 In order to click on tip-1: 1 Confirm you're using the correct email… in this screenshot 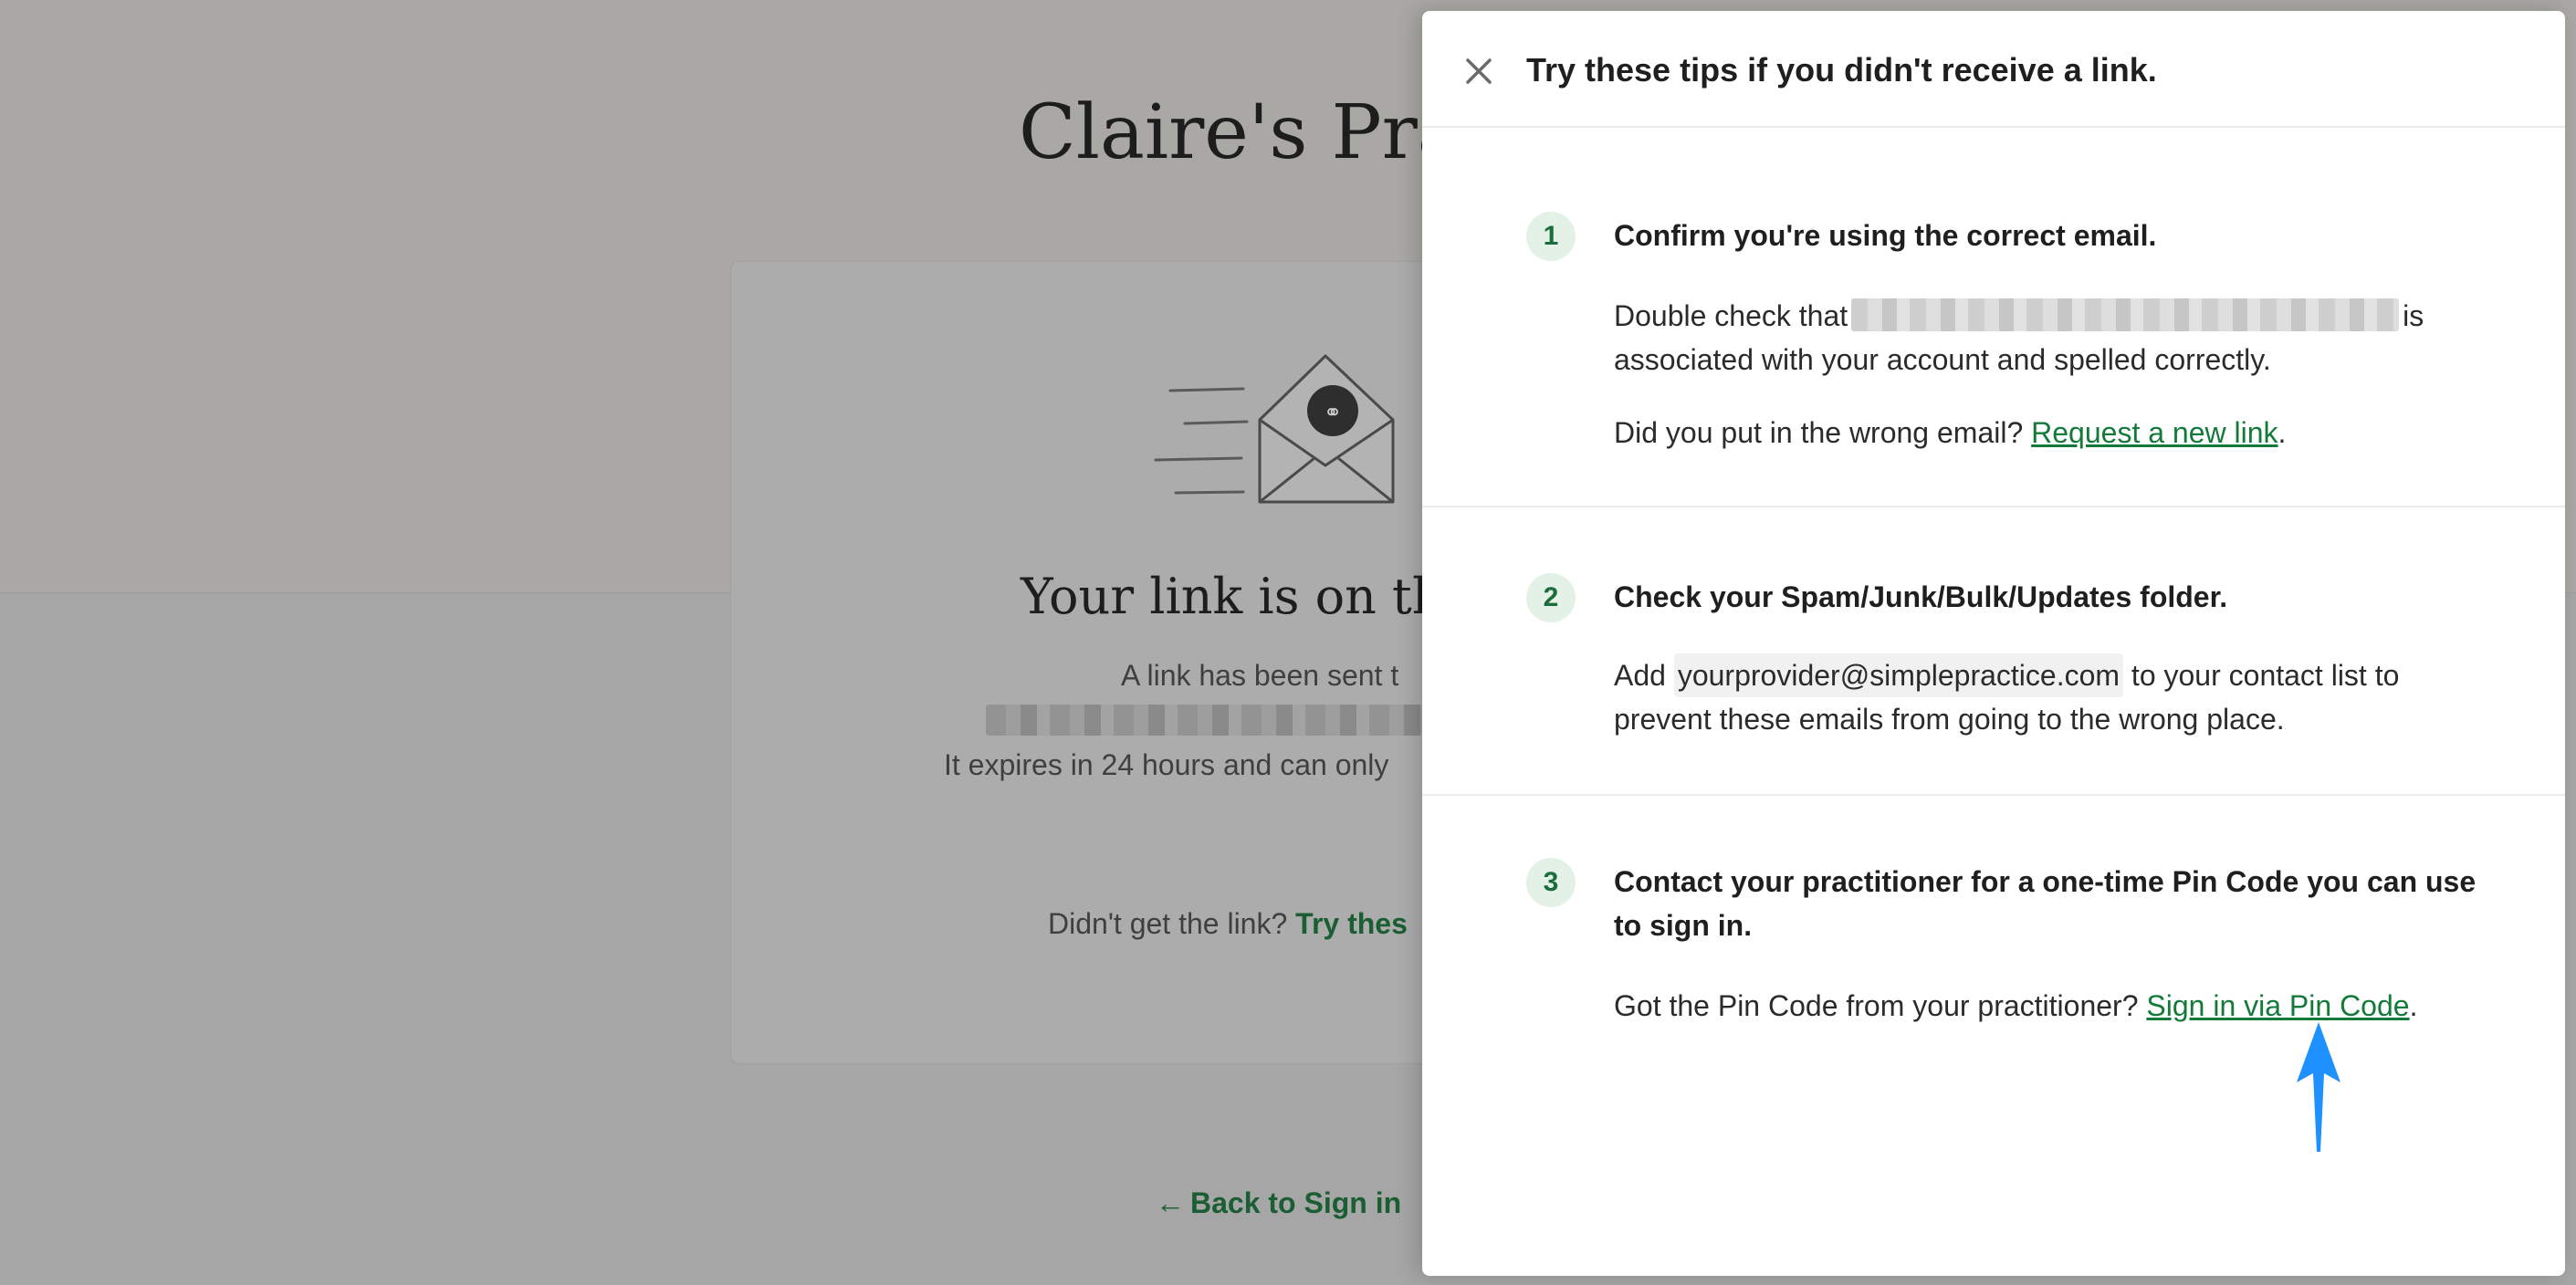, I will do `click(1994, 317)`.